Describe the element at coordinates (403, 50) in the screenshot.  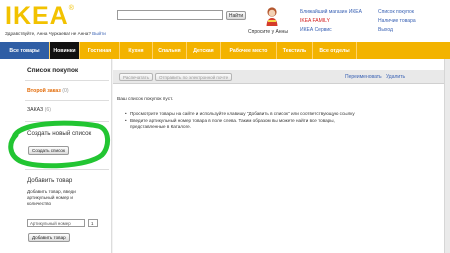
I see `nav-filler` at that location.